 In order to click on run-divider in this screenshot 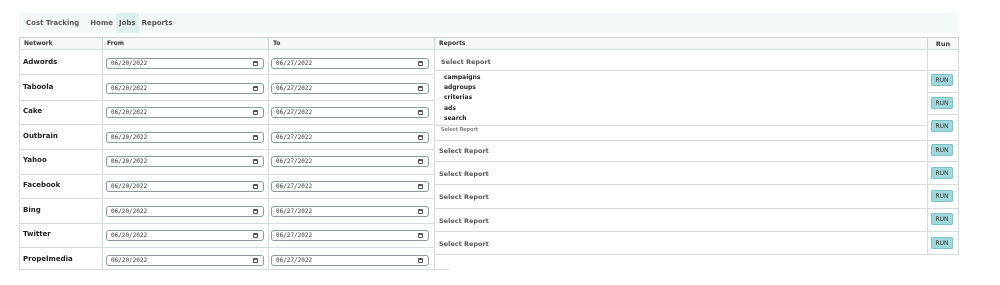, I will do `click(943, 114)`.